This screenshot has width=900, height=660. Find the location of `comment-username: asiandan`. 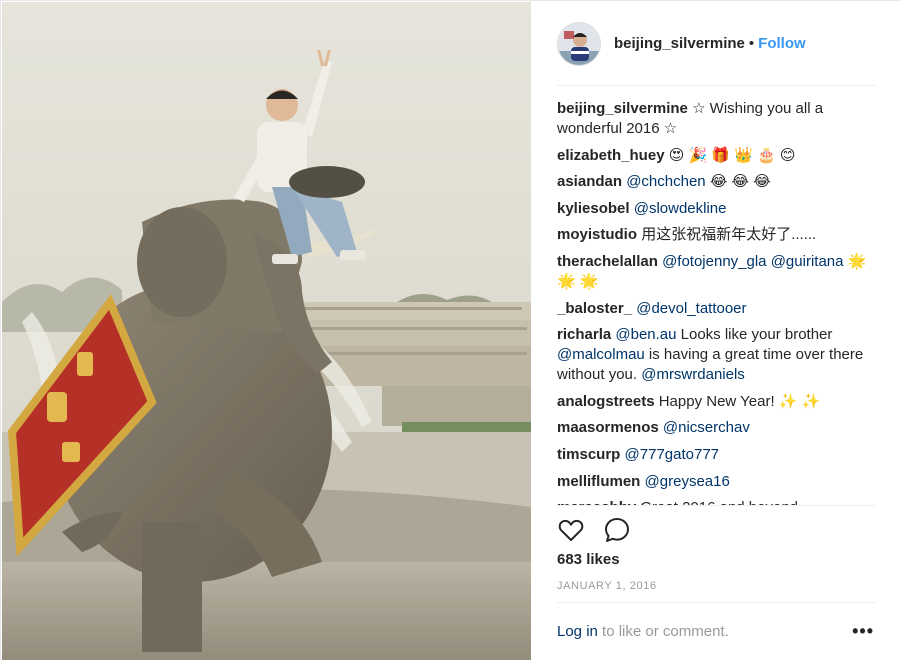

comment-username: asiandan is located at coordinates (589, 181).